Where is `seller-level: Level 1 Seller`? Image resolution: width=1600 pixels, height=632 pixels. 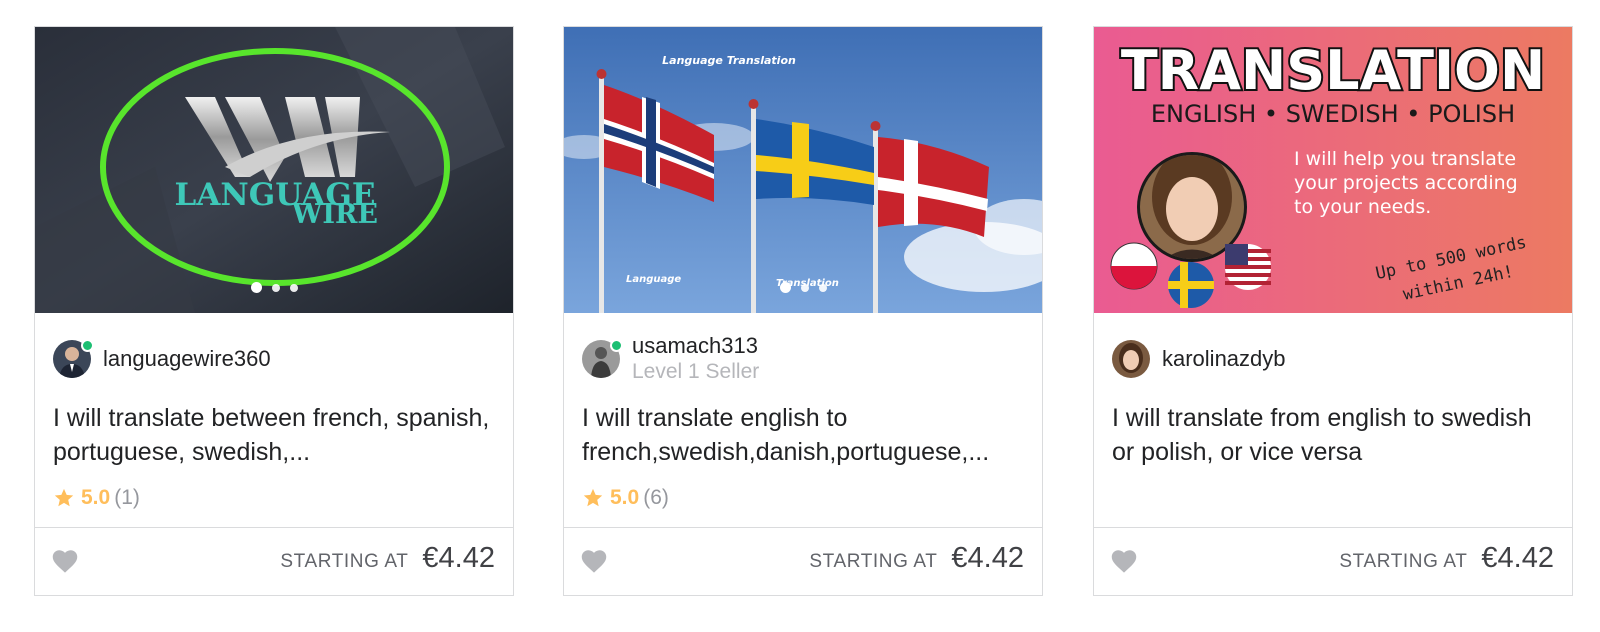
seller-level: Level 1 Seller is located at coordinates (696, 371).